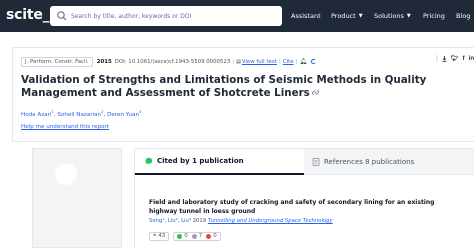 The height and width of the screenshot is (248, 474). I want to click on nav-assistant: Assistant, so click(306, 16).